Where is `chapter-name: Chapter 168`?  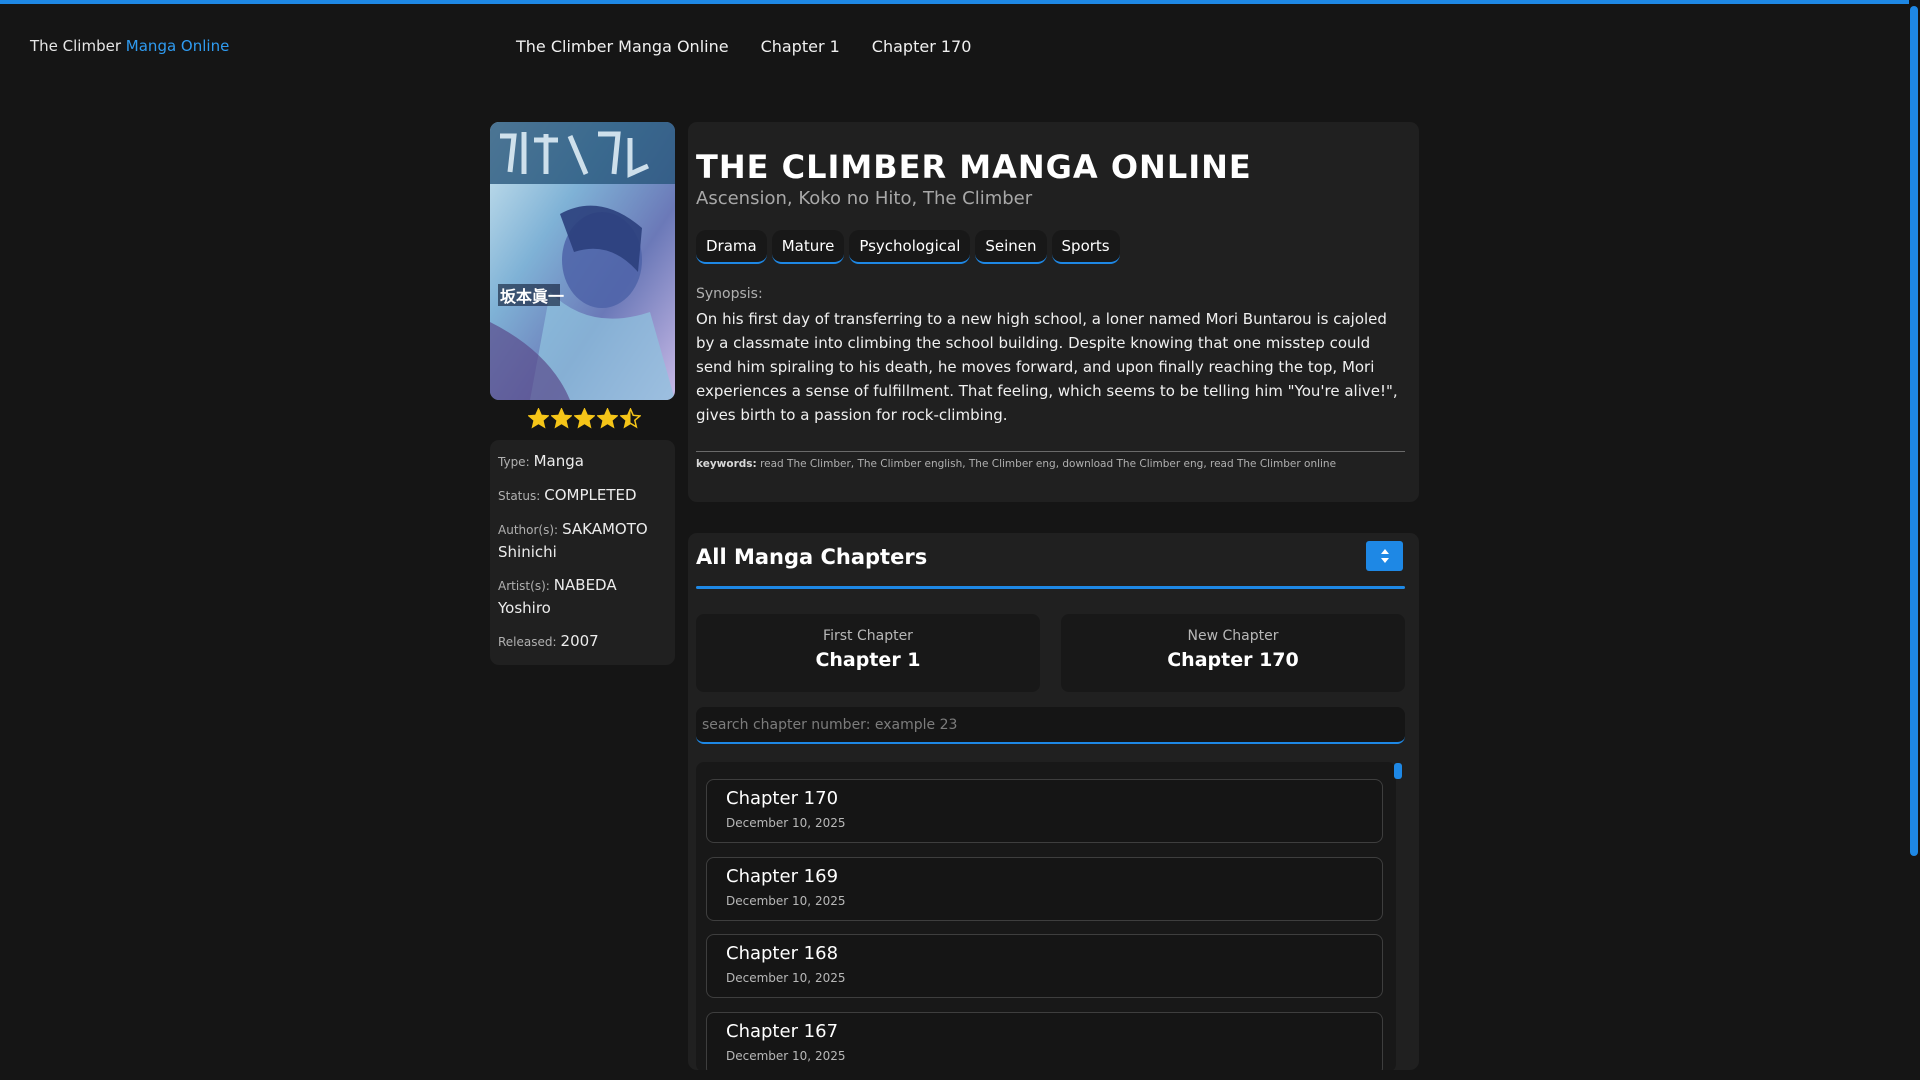 chapter-name: Chapter 168 is located at coordinates (782, 953).